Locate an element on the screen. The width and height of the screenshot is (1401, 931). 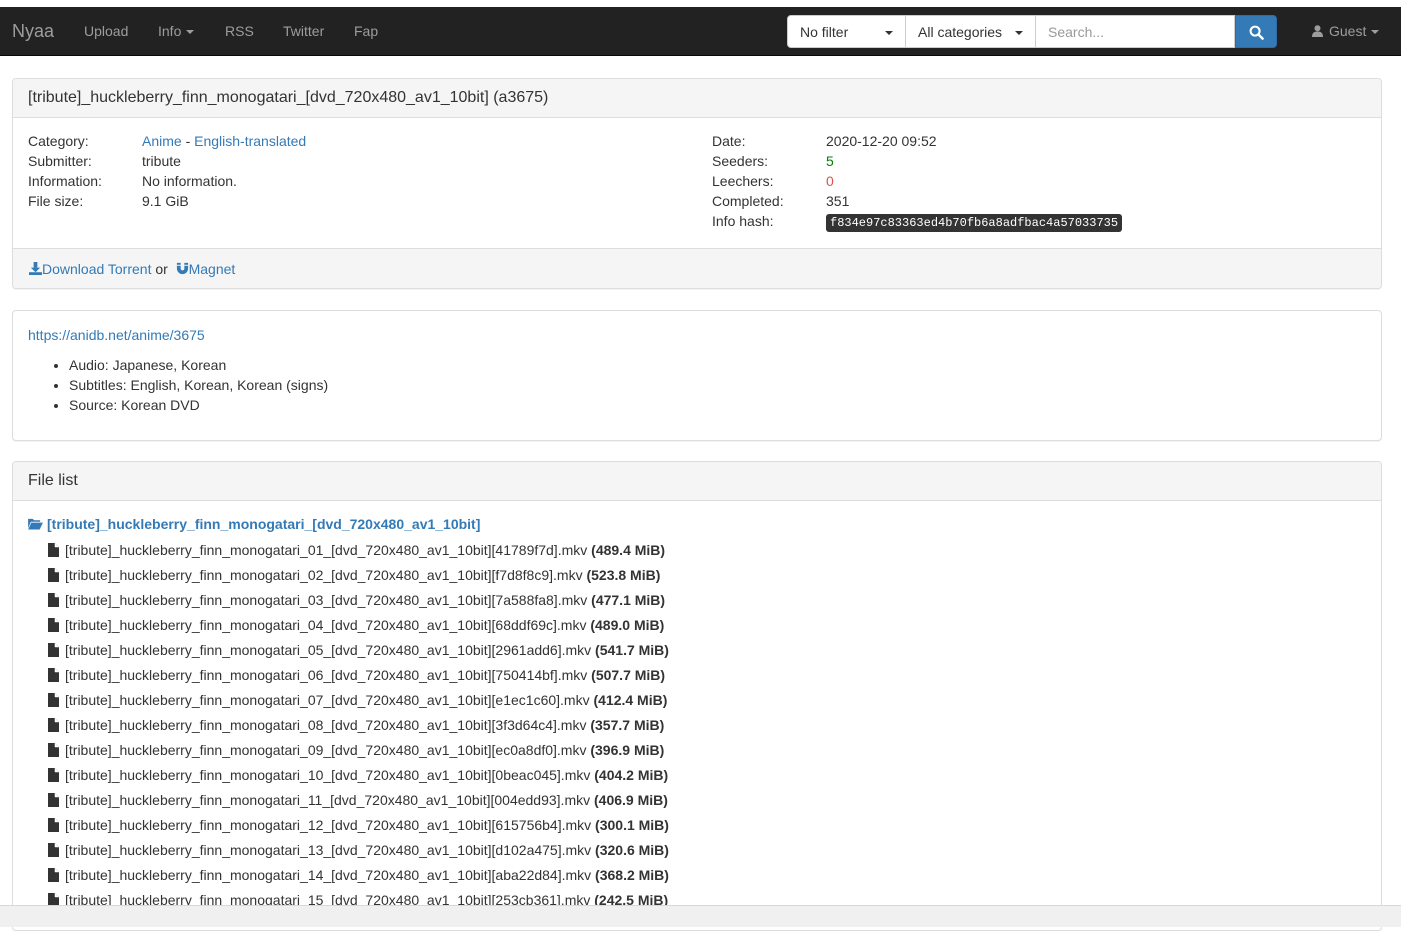
file-size: (406.9 MiB) is located at coordinates (631, 800).